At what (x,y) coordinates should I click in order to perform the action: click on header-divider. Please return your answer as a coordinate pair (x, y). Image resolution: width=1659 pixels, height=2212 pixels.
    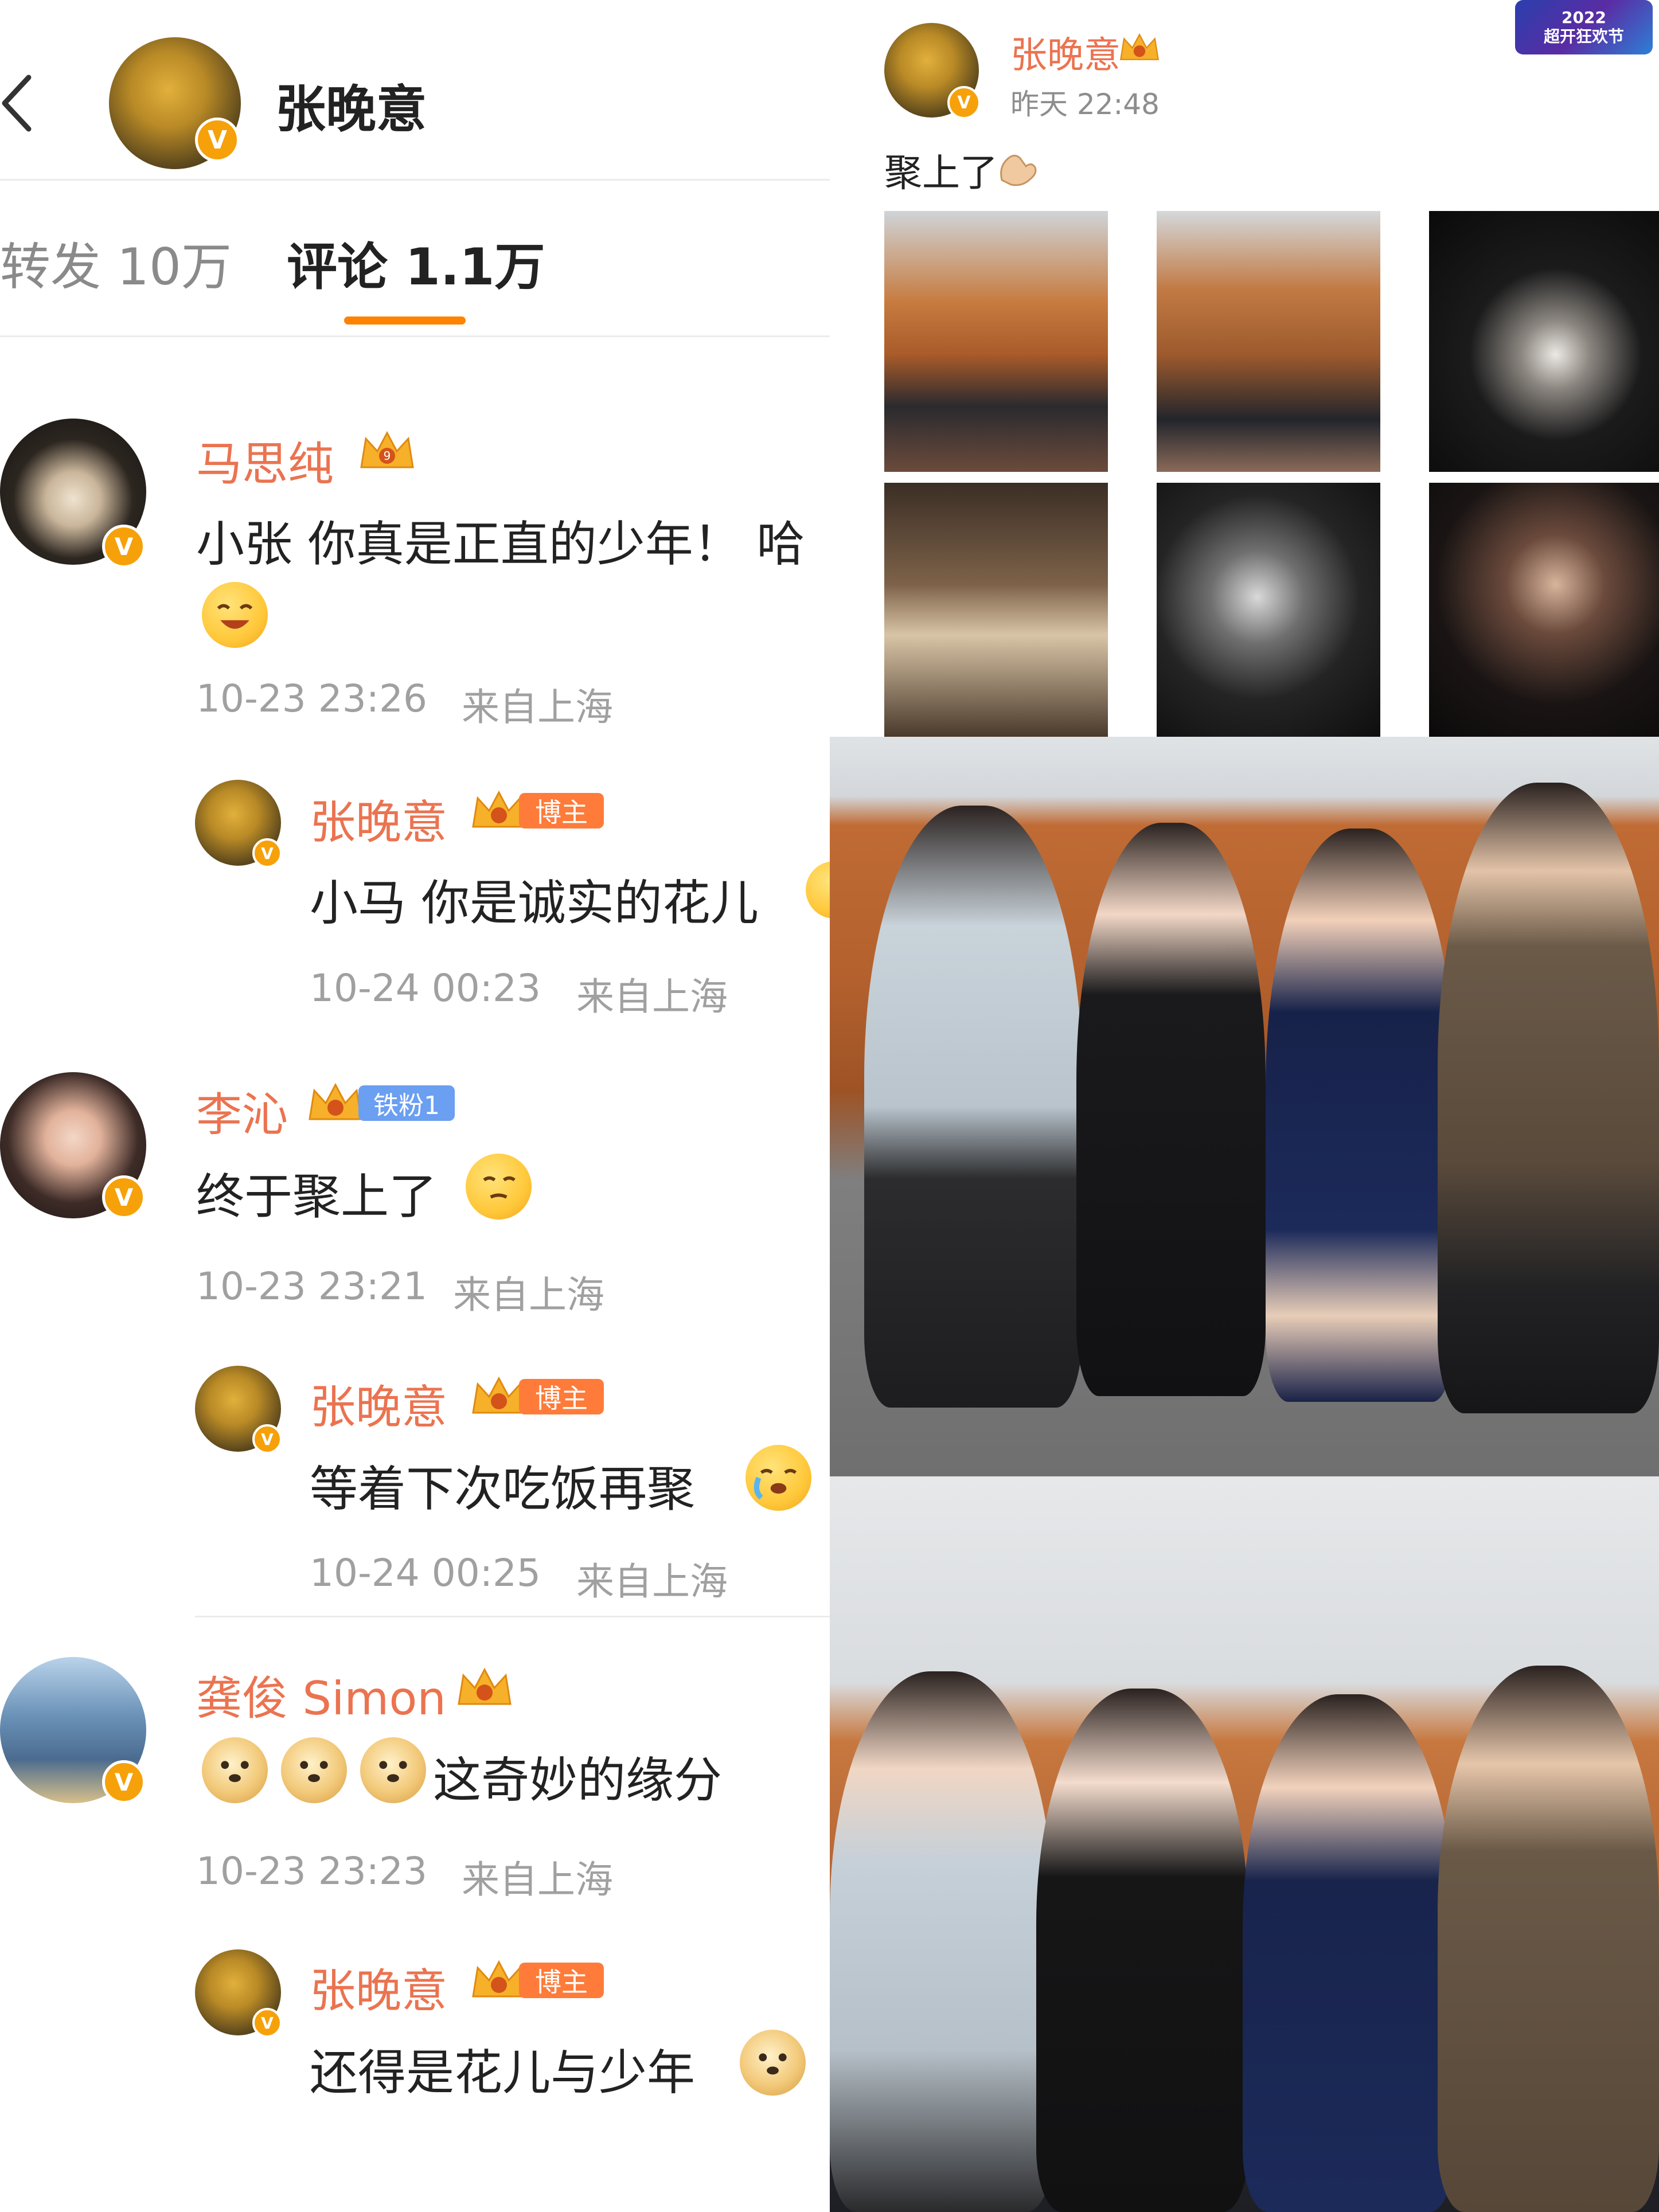
    Looking at the image, I should click on (415, 180).